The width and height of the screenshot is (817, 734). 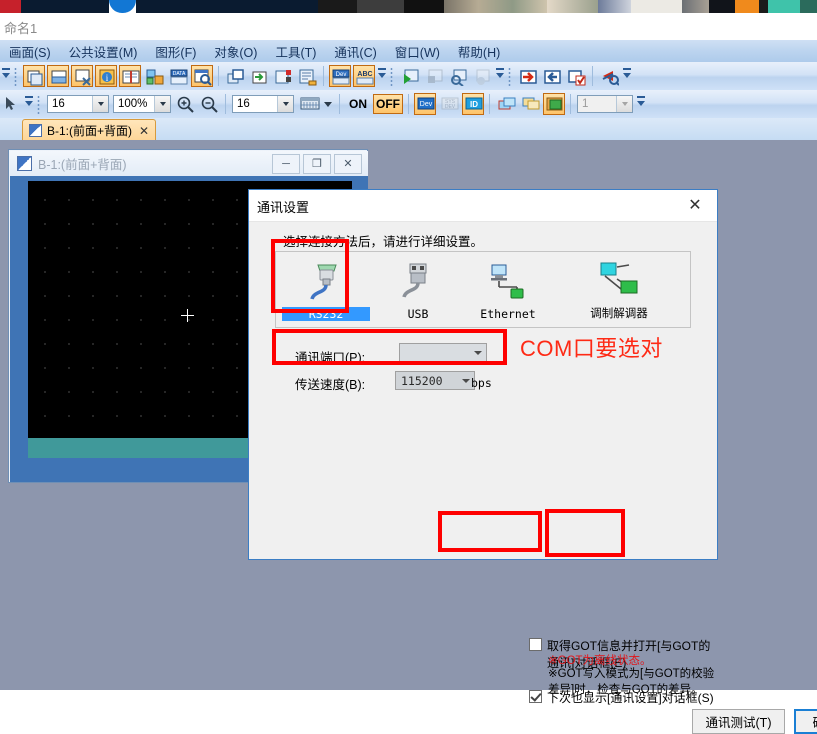 I want to click on comm-test-button: 通讯测试(T), so click(x=738, y=721).